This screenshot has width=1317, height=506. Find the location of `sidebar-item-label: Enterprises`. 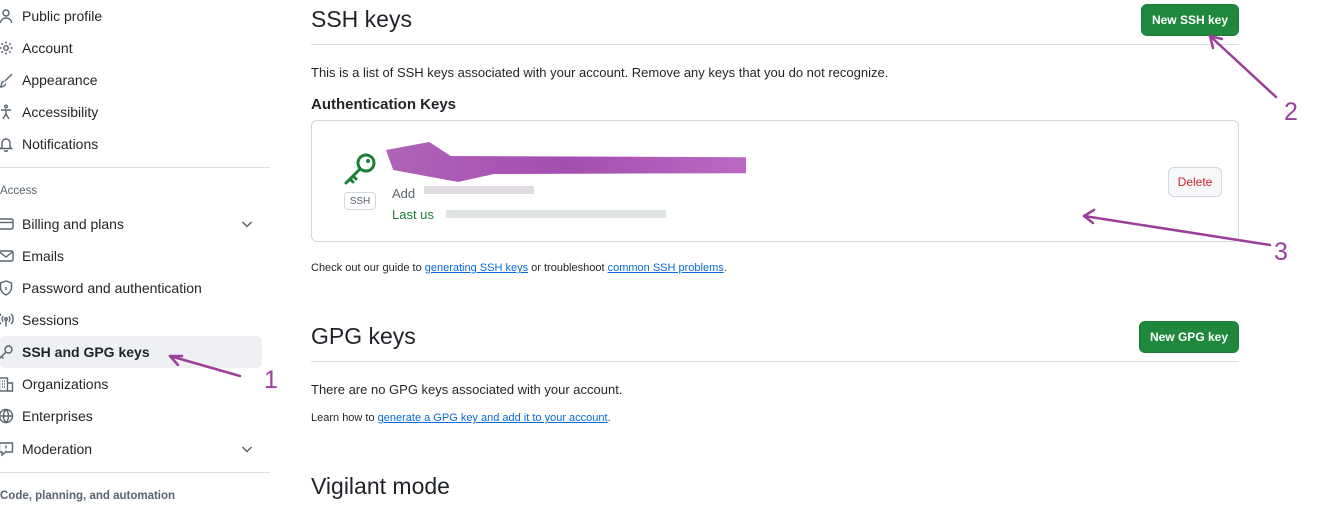

sidebar-item-label: Enterprises is located at coordinates (57, 416).